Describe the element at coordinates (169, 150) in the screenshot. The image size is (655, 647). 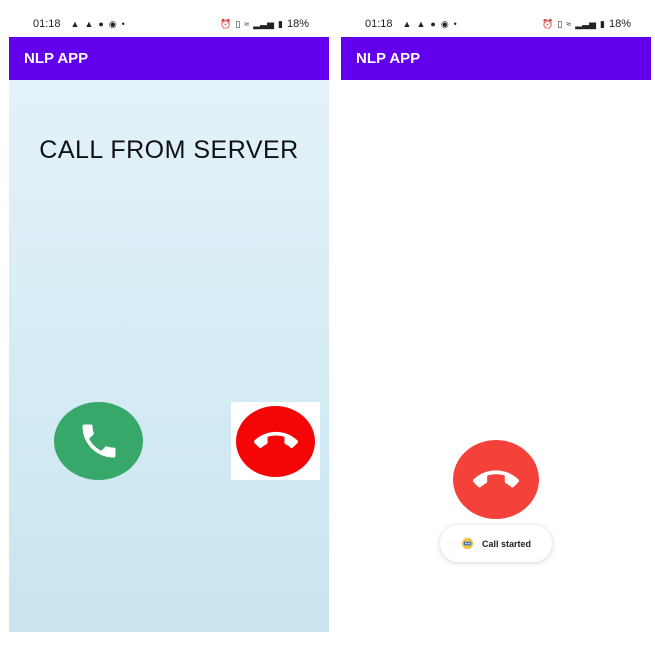
I see `call-title: CALL FROM SERVER` at that location.